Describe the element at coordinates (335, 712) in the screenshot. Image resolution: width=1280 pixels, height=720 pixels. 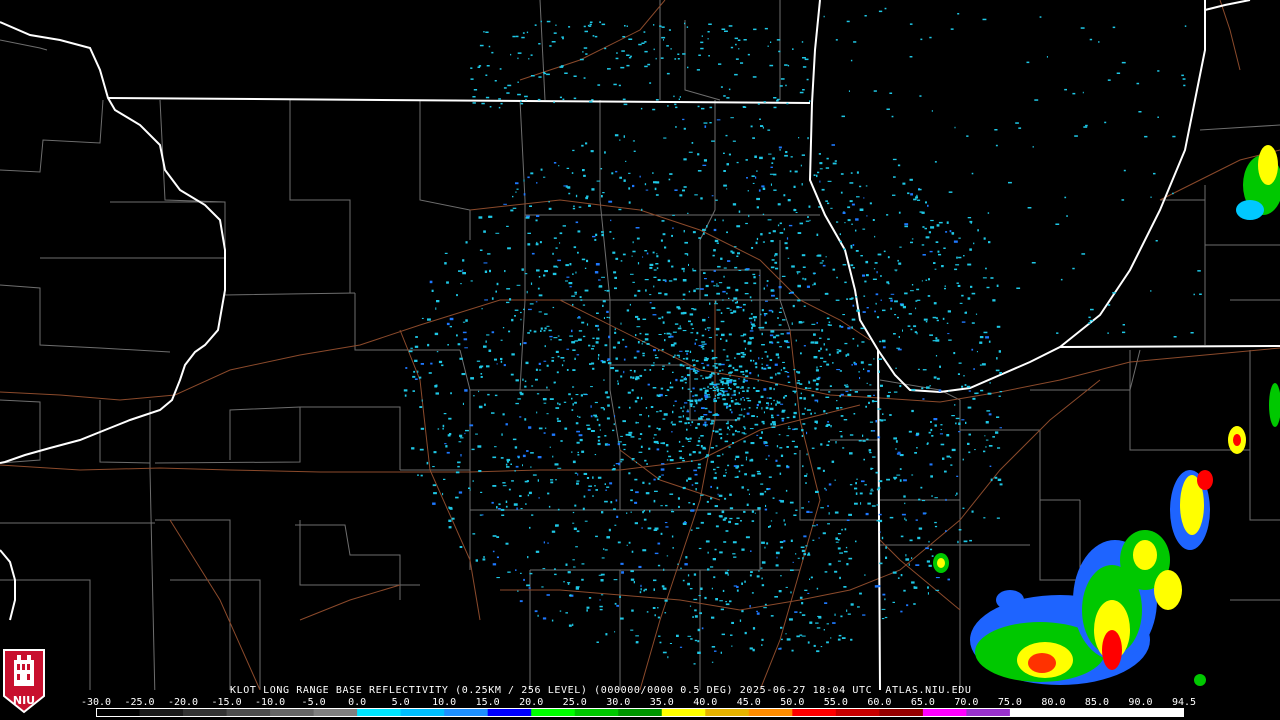
I see `colorbar-segment` at that location.